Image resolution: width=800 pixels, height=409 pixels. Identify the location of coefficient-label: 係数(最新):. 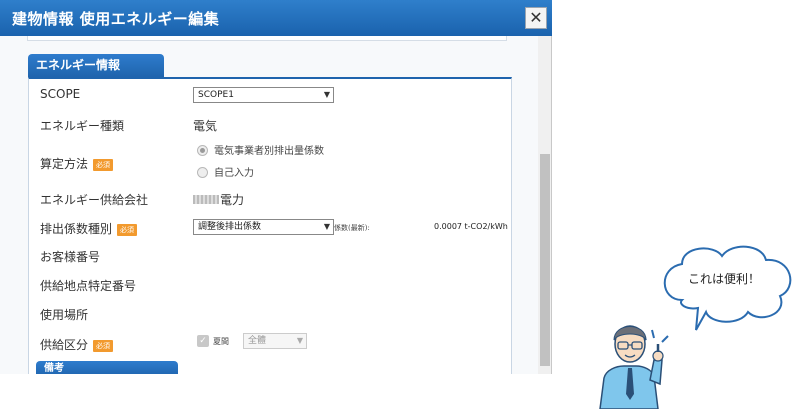
(352, 228).